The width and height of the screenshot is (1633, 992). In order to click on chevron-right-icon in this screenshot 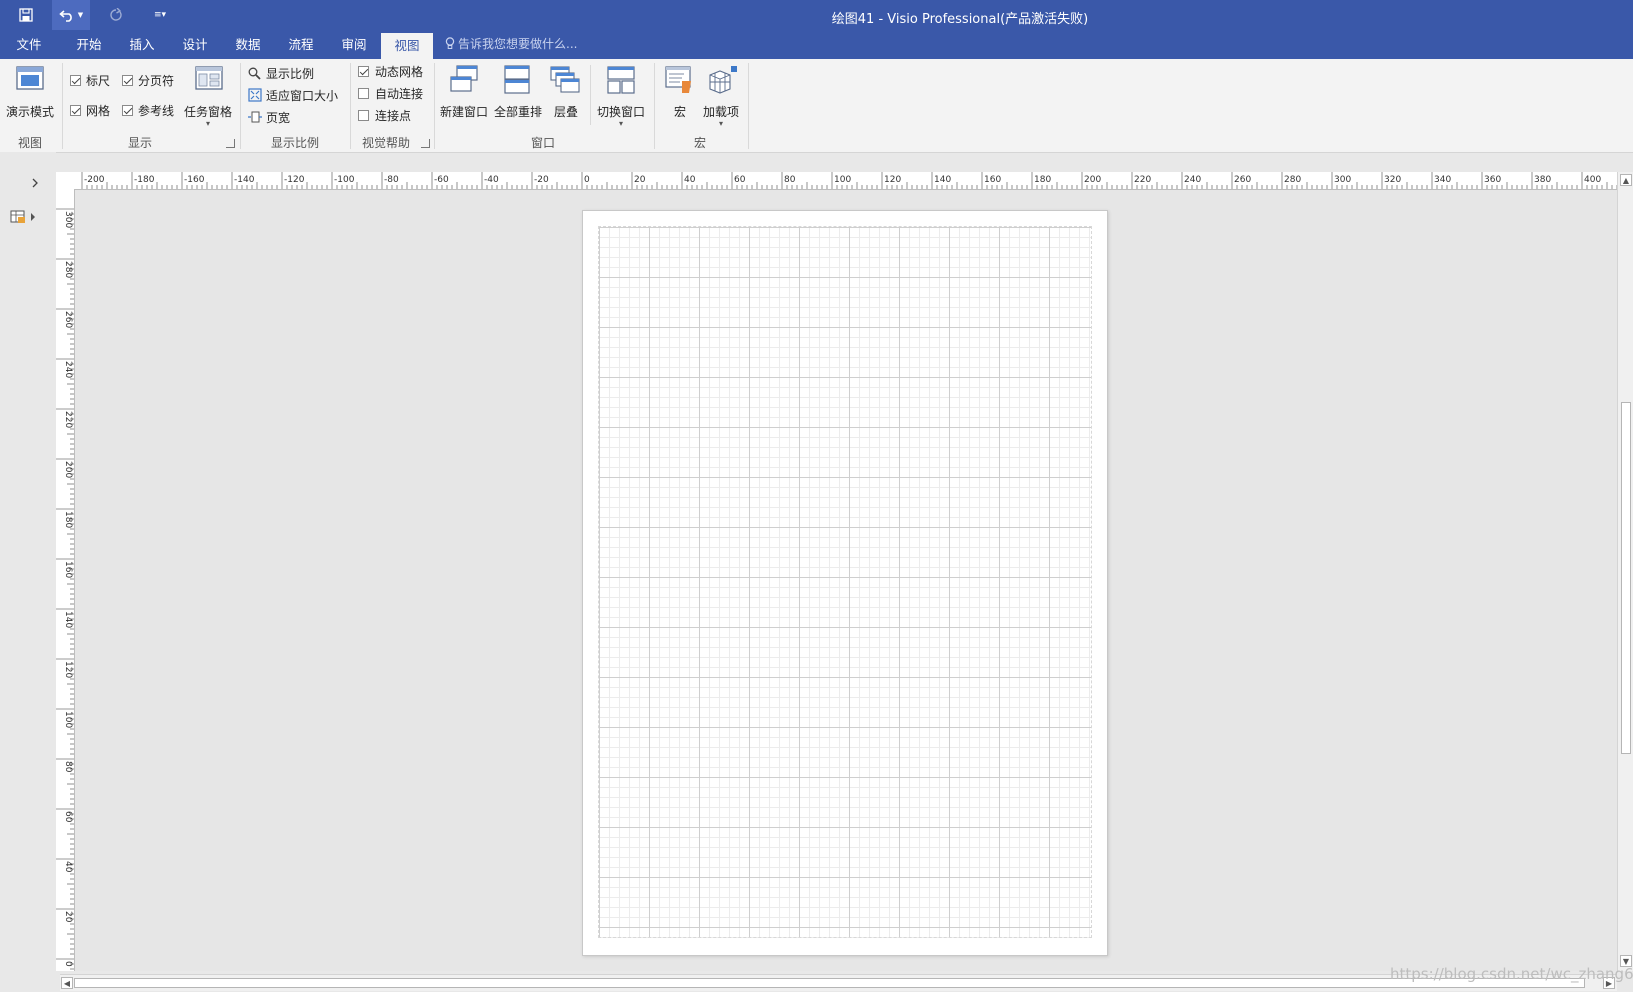, I will do `click(35, 183)`.